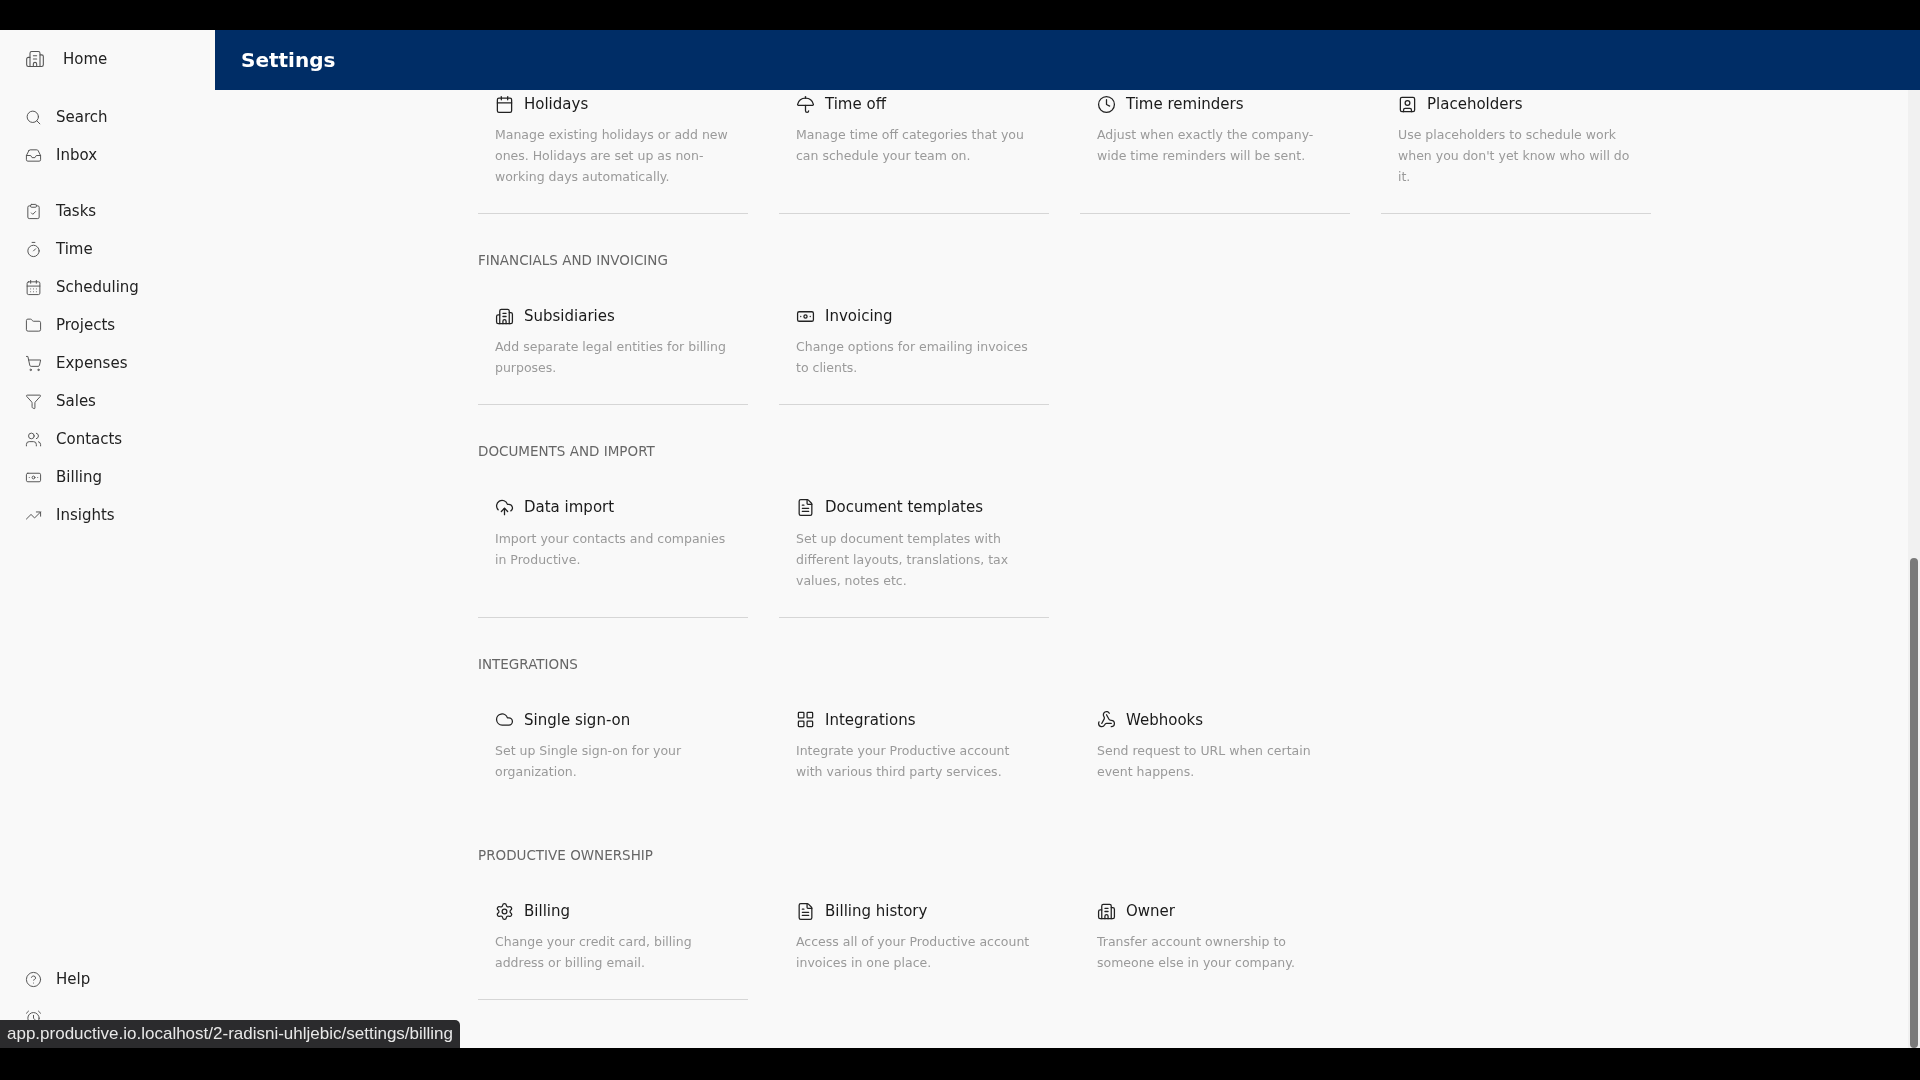  I want to click on settings-card: Document templates Set up document templates with different layouts, translations, tax values, notes etc., so click(914, 556).